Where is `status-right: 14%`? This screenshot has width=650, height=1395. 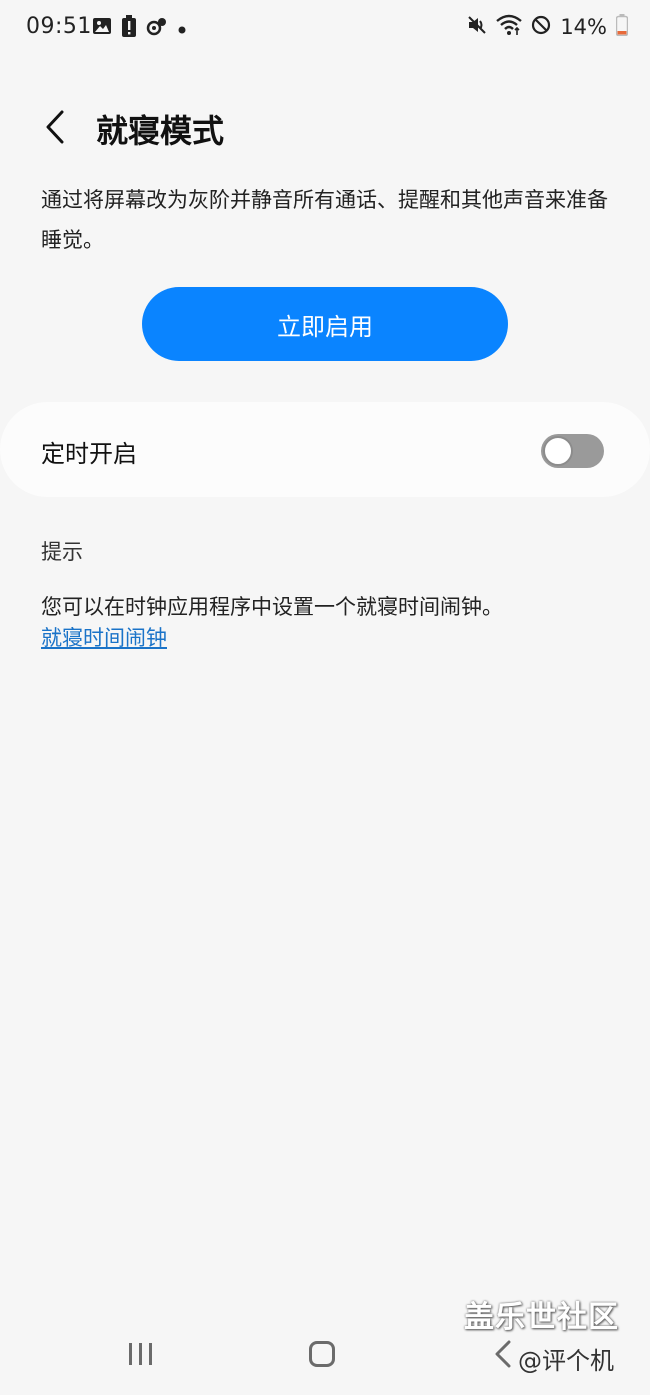
status-right: 14% is located at coordinates (548, 27).